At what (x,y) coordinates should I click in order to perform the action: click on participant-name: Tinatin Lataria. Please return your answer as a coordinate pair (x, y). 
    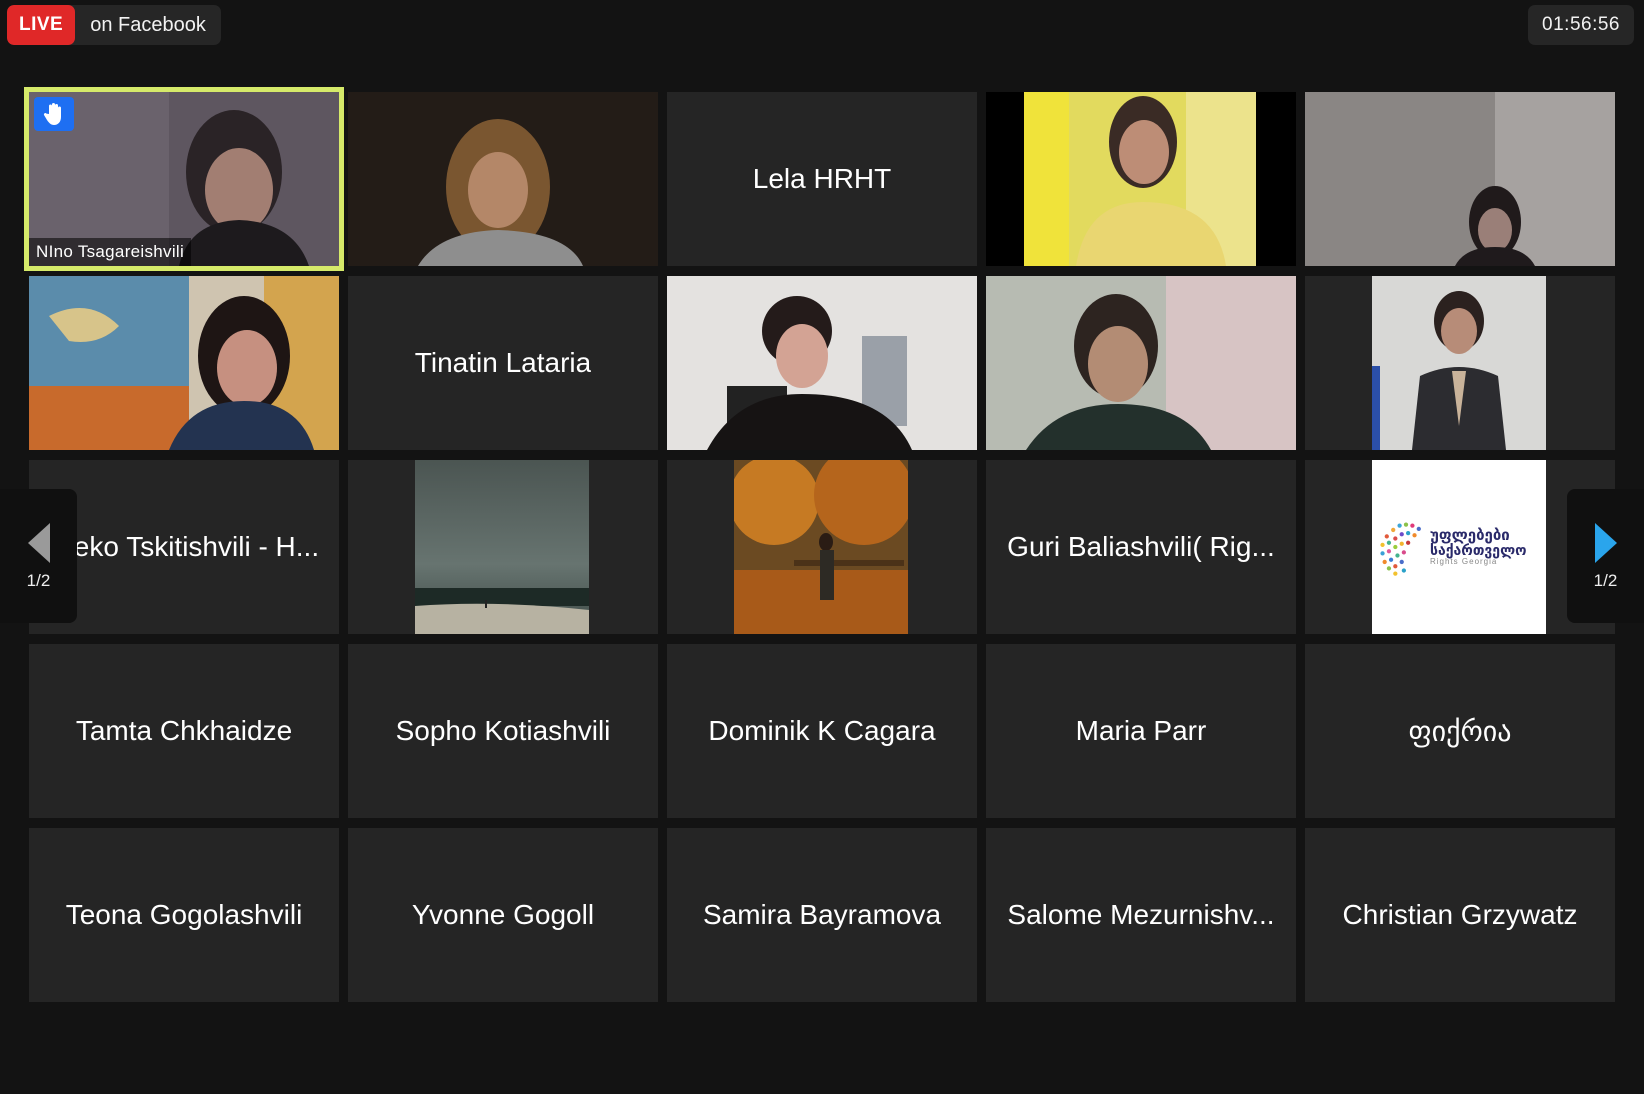
    Looking at the image, I should click on (503, 362).